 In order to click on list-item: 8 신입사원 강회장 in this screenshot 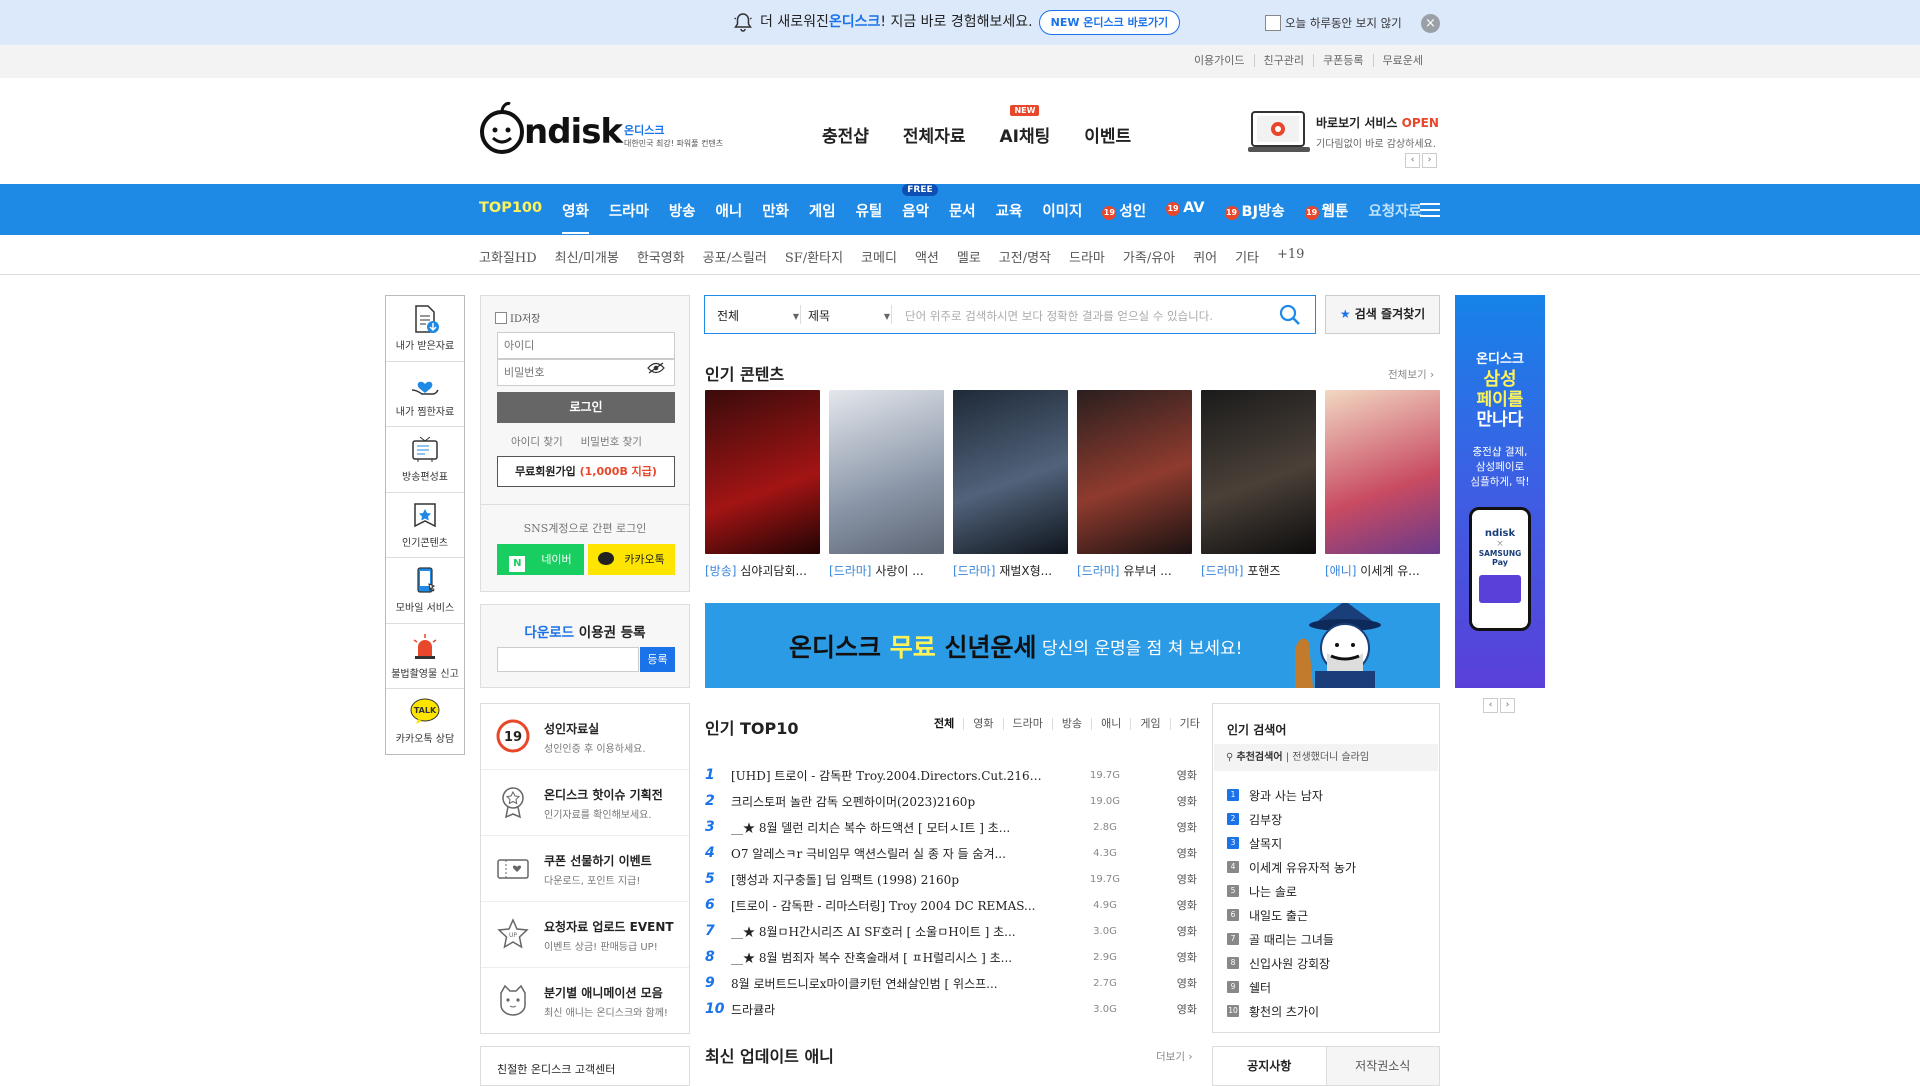, I will do `click(1291, 963)`.